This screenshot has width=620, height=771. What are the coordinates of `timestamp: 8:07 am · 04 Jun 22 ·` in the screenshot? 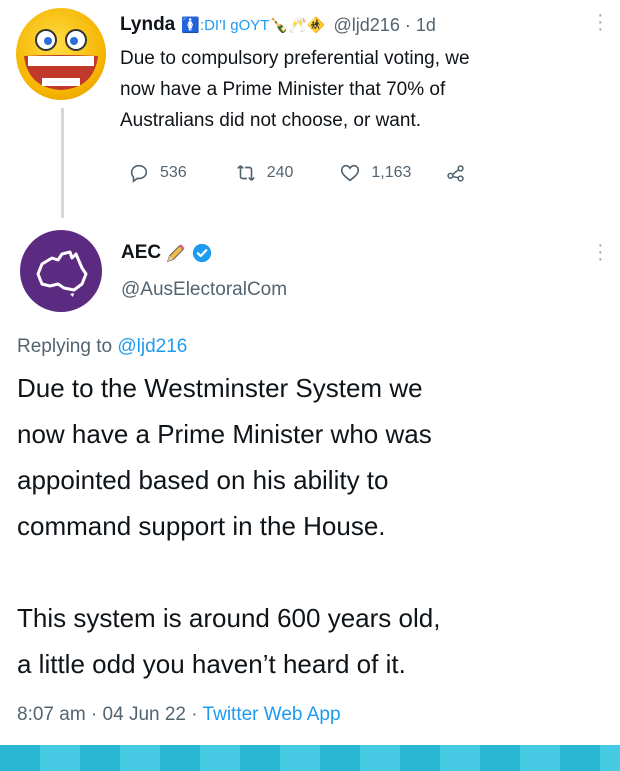 It's located at (107, 714).